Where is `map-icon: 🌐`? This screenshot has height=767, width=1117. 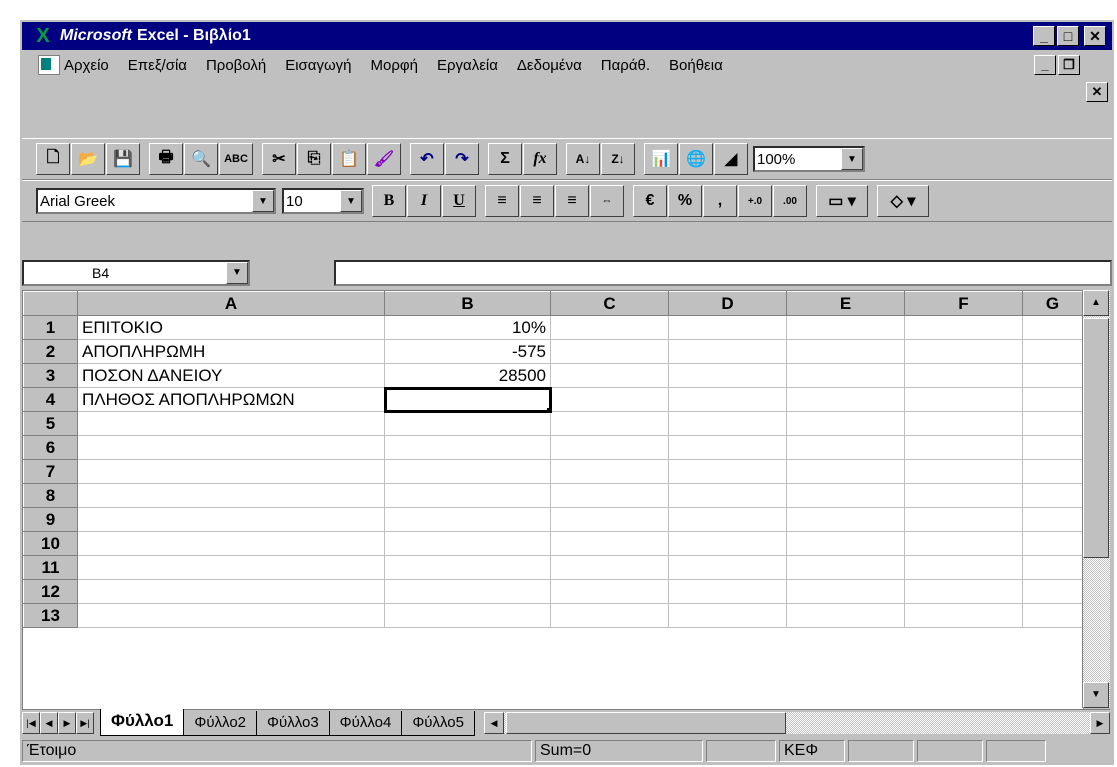
map-icon: 🌐 is located at coordinates (696, 159).